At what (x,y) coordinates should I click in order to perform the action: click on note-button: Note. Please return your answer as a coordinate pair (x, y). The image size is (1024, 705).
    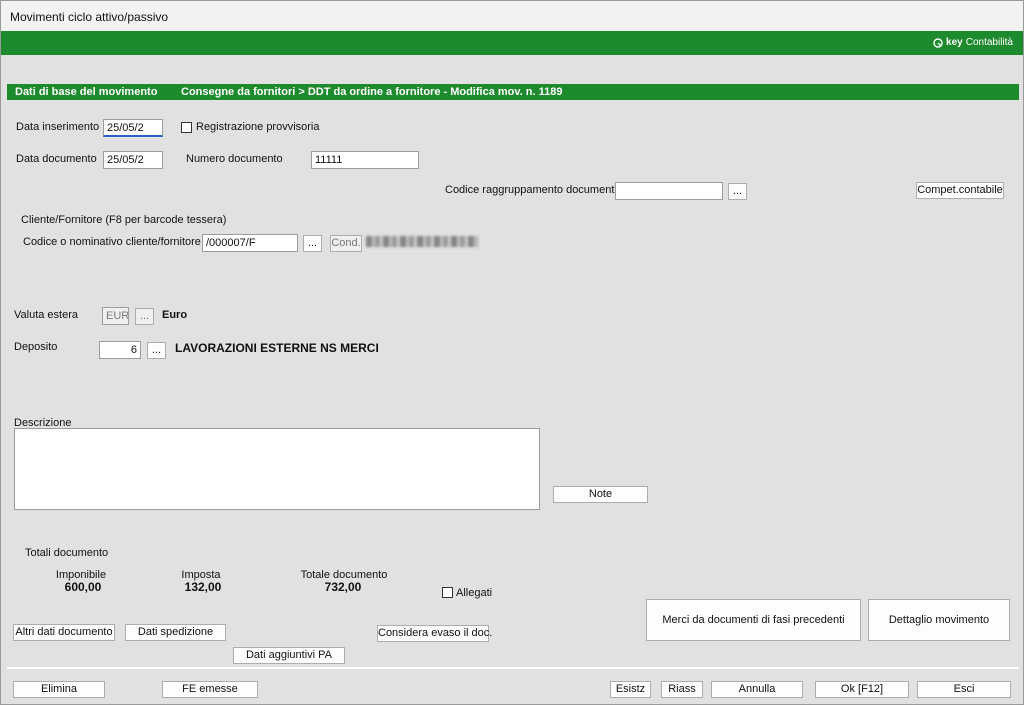
    Looking at the image, I should click on (600, 494).